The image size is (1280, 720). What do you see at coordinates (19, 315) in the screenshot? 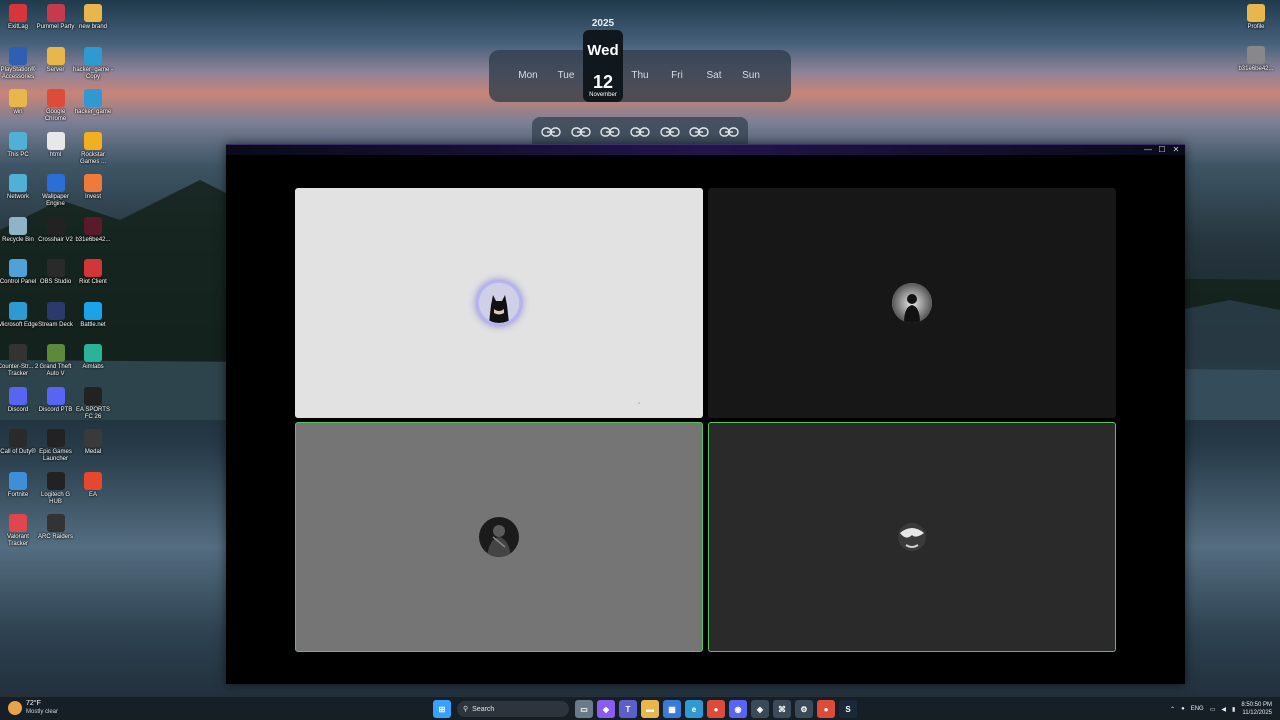
I see `desktop-icon: Microsoft Edge` at bounding box center [19, 315].